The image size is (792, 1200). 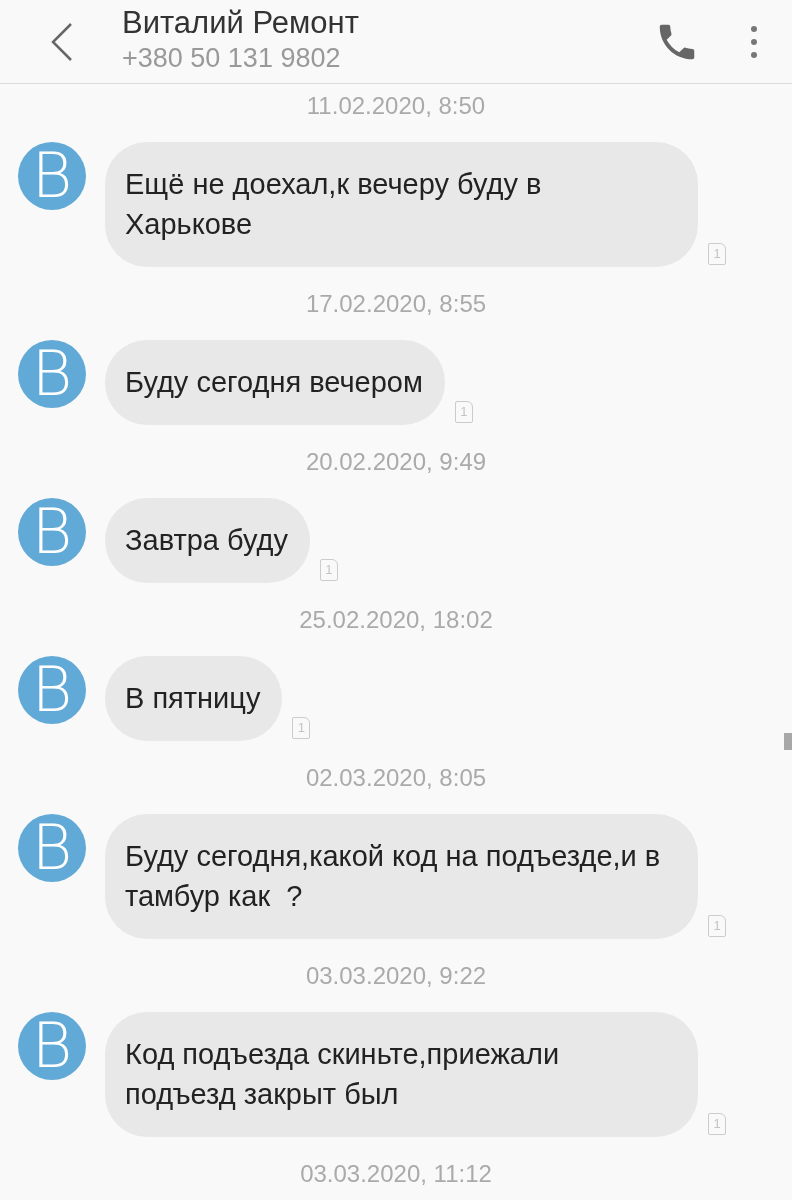 What do you see at coordinates (396, 778) in the screenshot?
I see `timestamp: 02.03.2020, 8:05` at bounding box center [396, 778].